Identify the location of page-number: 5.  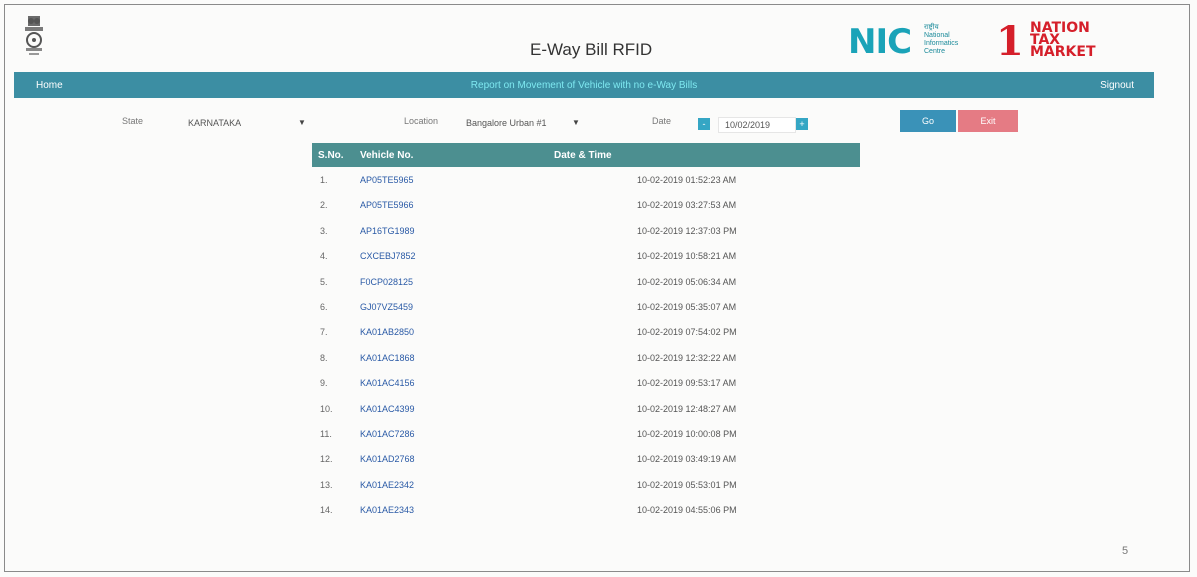
(1125, 551).